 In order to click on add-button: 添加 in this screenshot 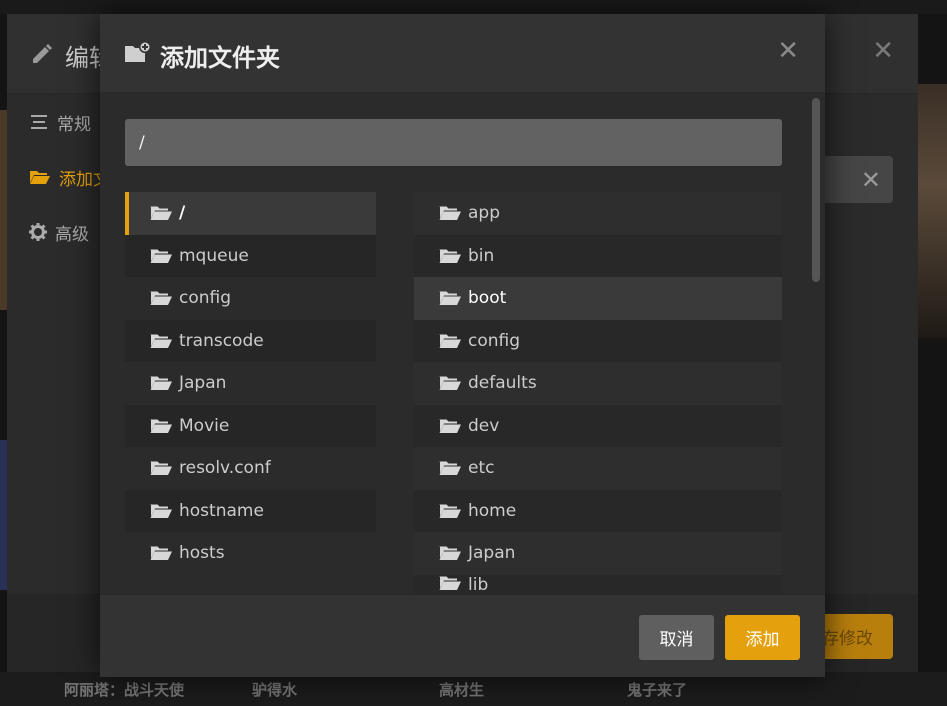, I will do `click(762, 637)`.